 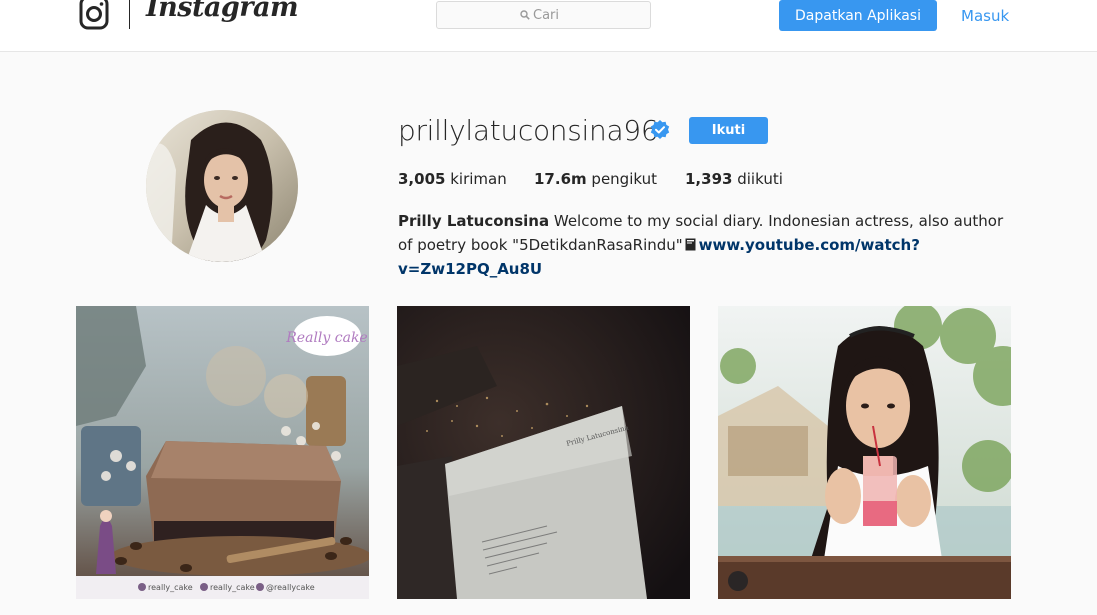 I want to click on posts-label: kiriman, so click(x=478, y=179).